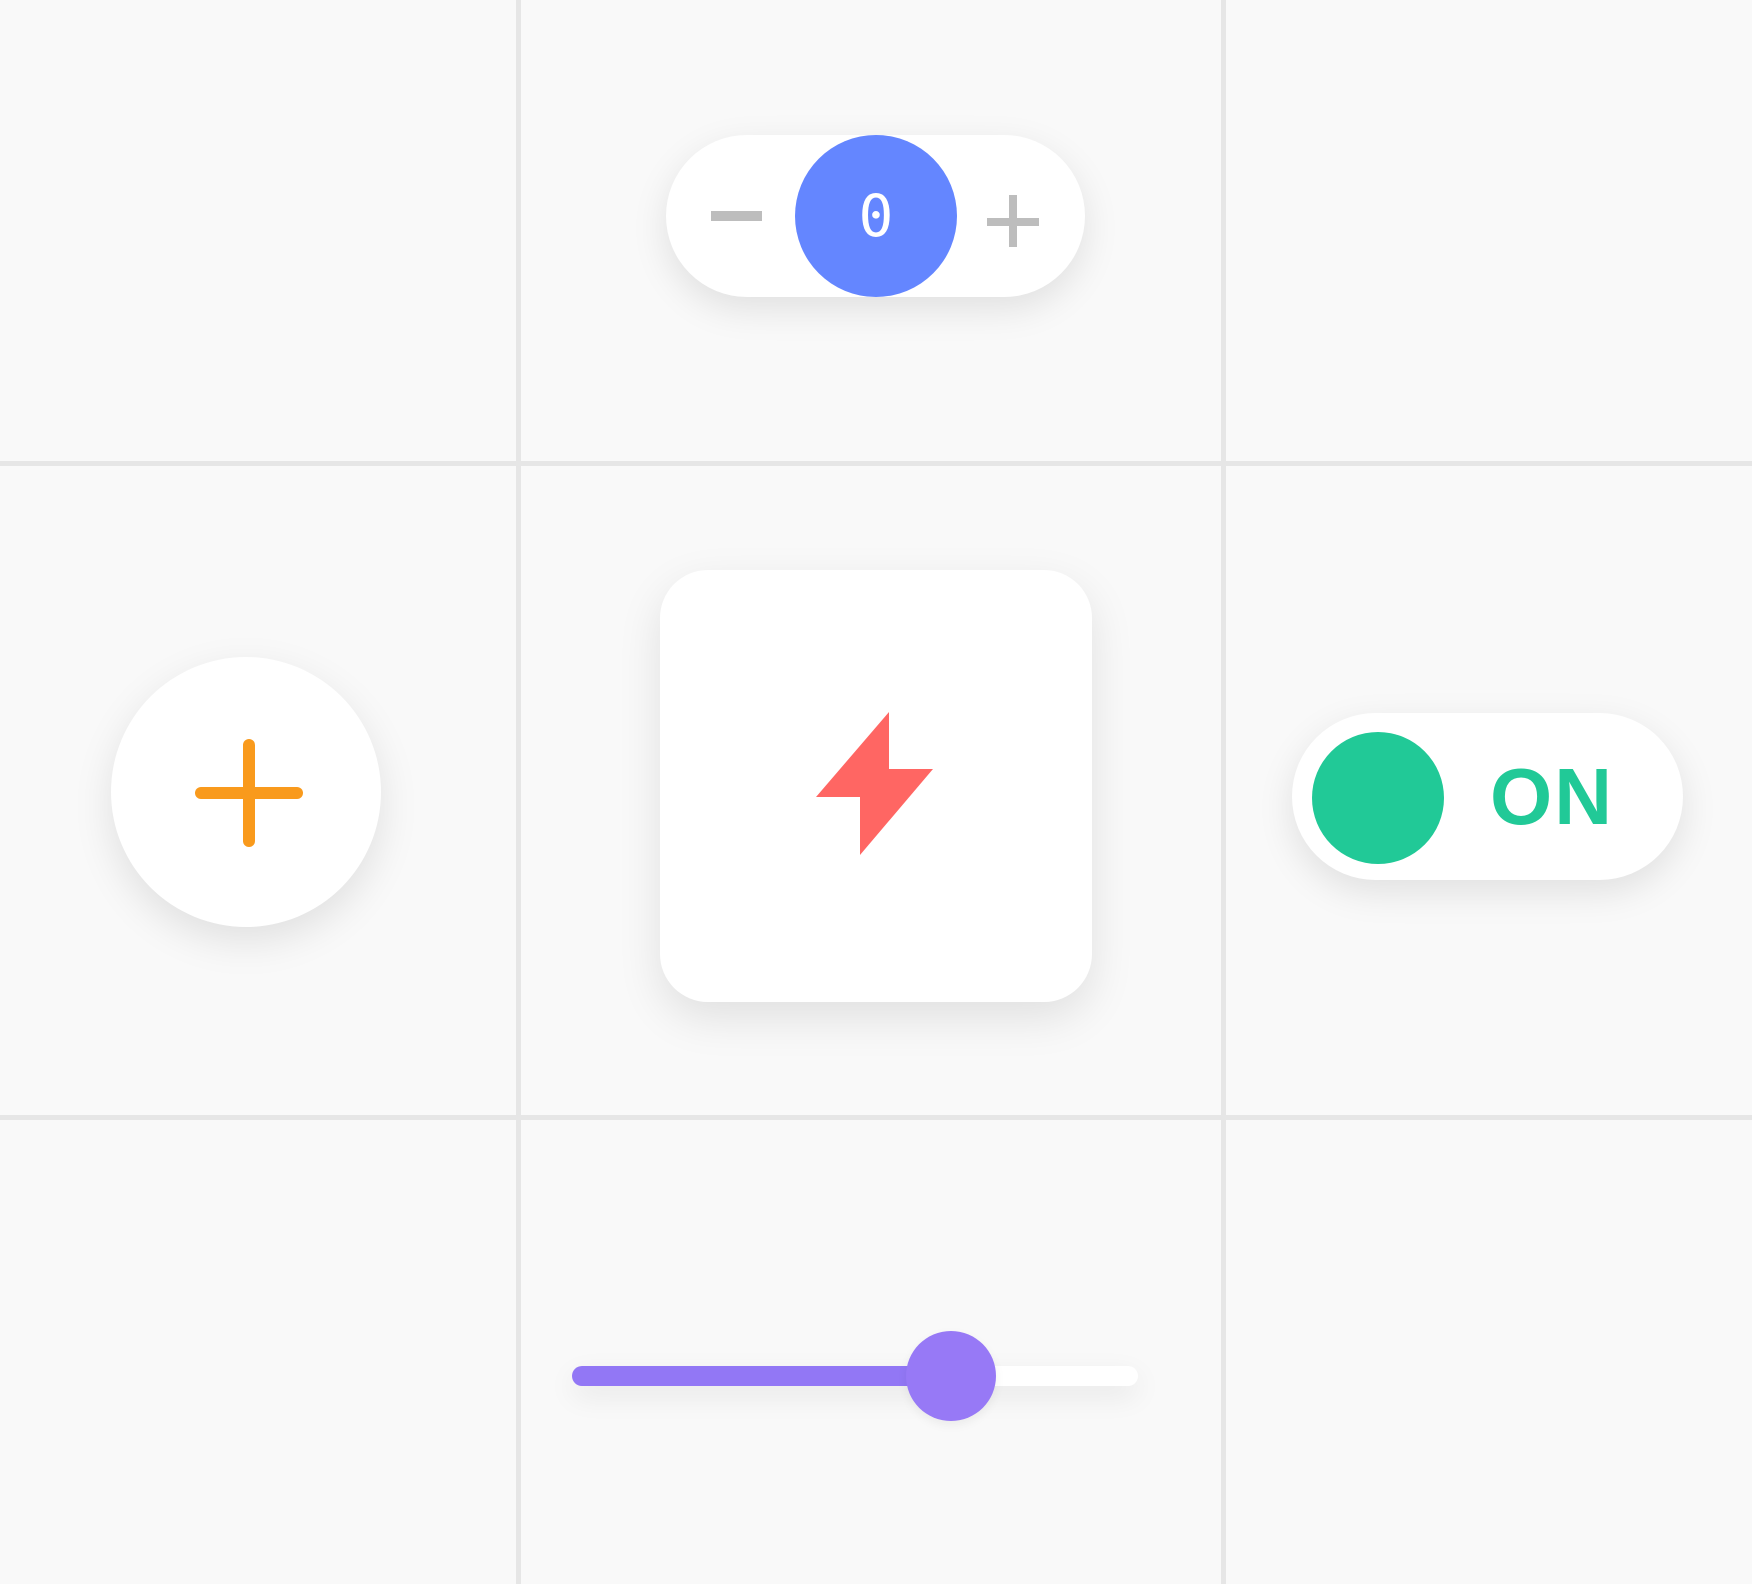 This screenshot has width=1752, height=1584. I want to click on toggle-knob, so click(1378, 798).